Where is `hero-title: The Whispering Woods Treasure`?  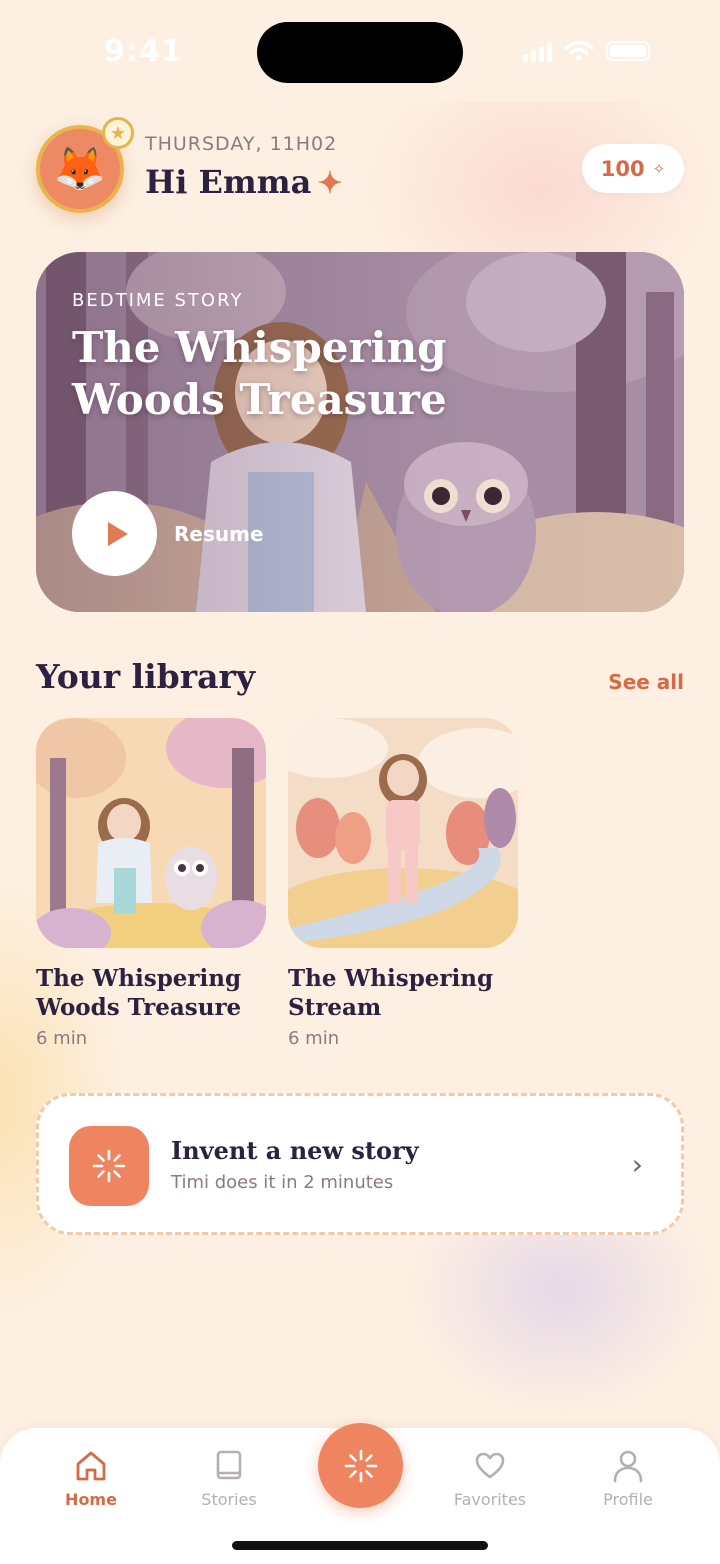 hero-title: The Whispering Woods Treasure is located at coordinates (259, 373).